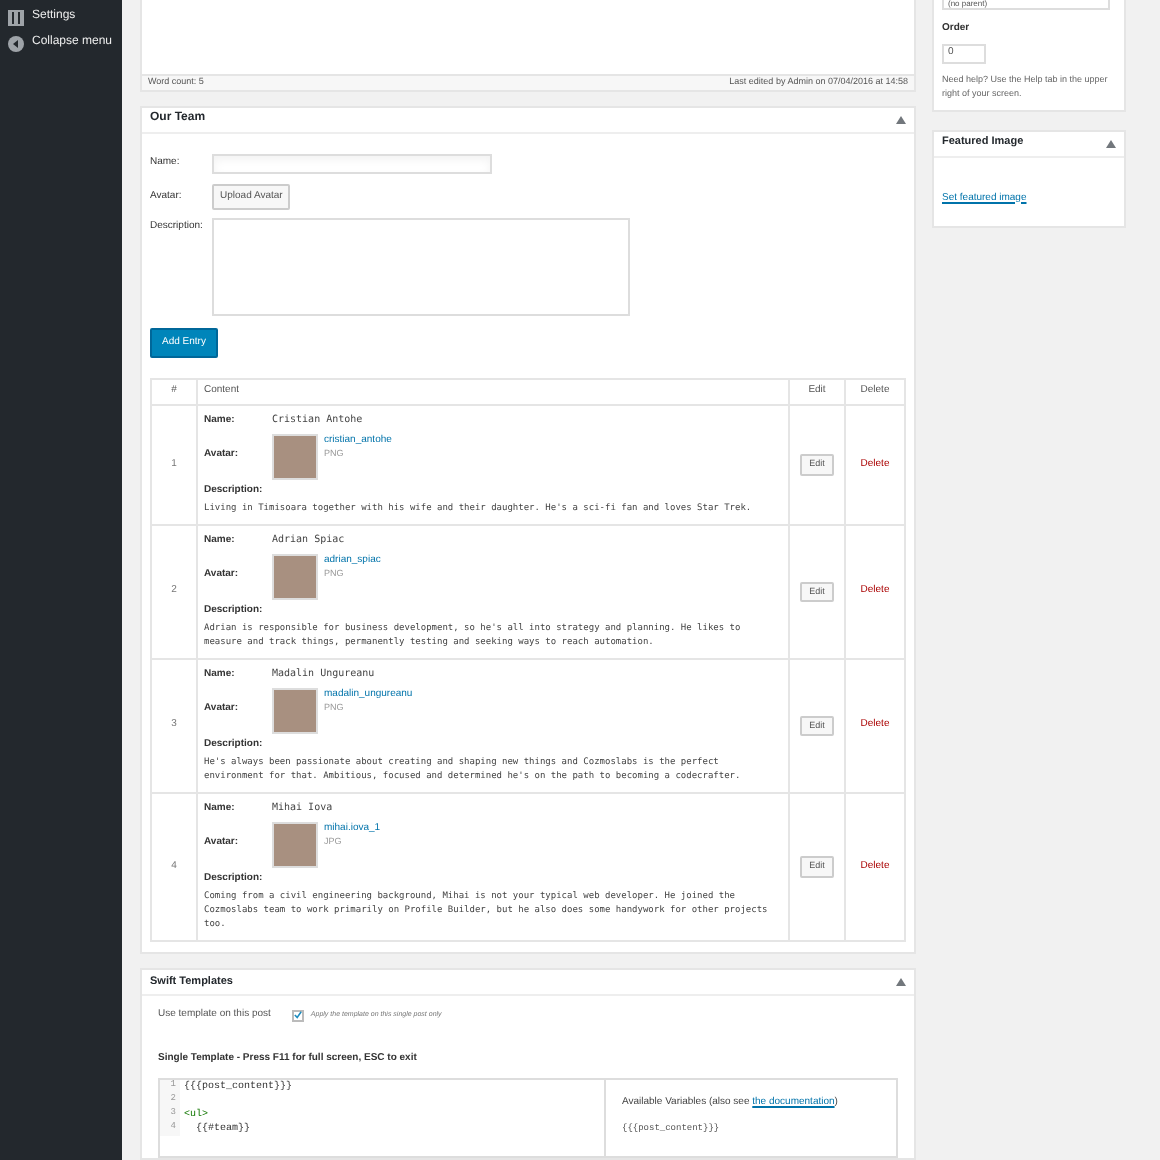 This screenshot has height=1160, width=1160. Describe the element at coordinates (352, 163) in the screenshot. I see `name-input` at that location.